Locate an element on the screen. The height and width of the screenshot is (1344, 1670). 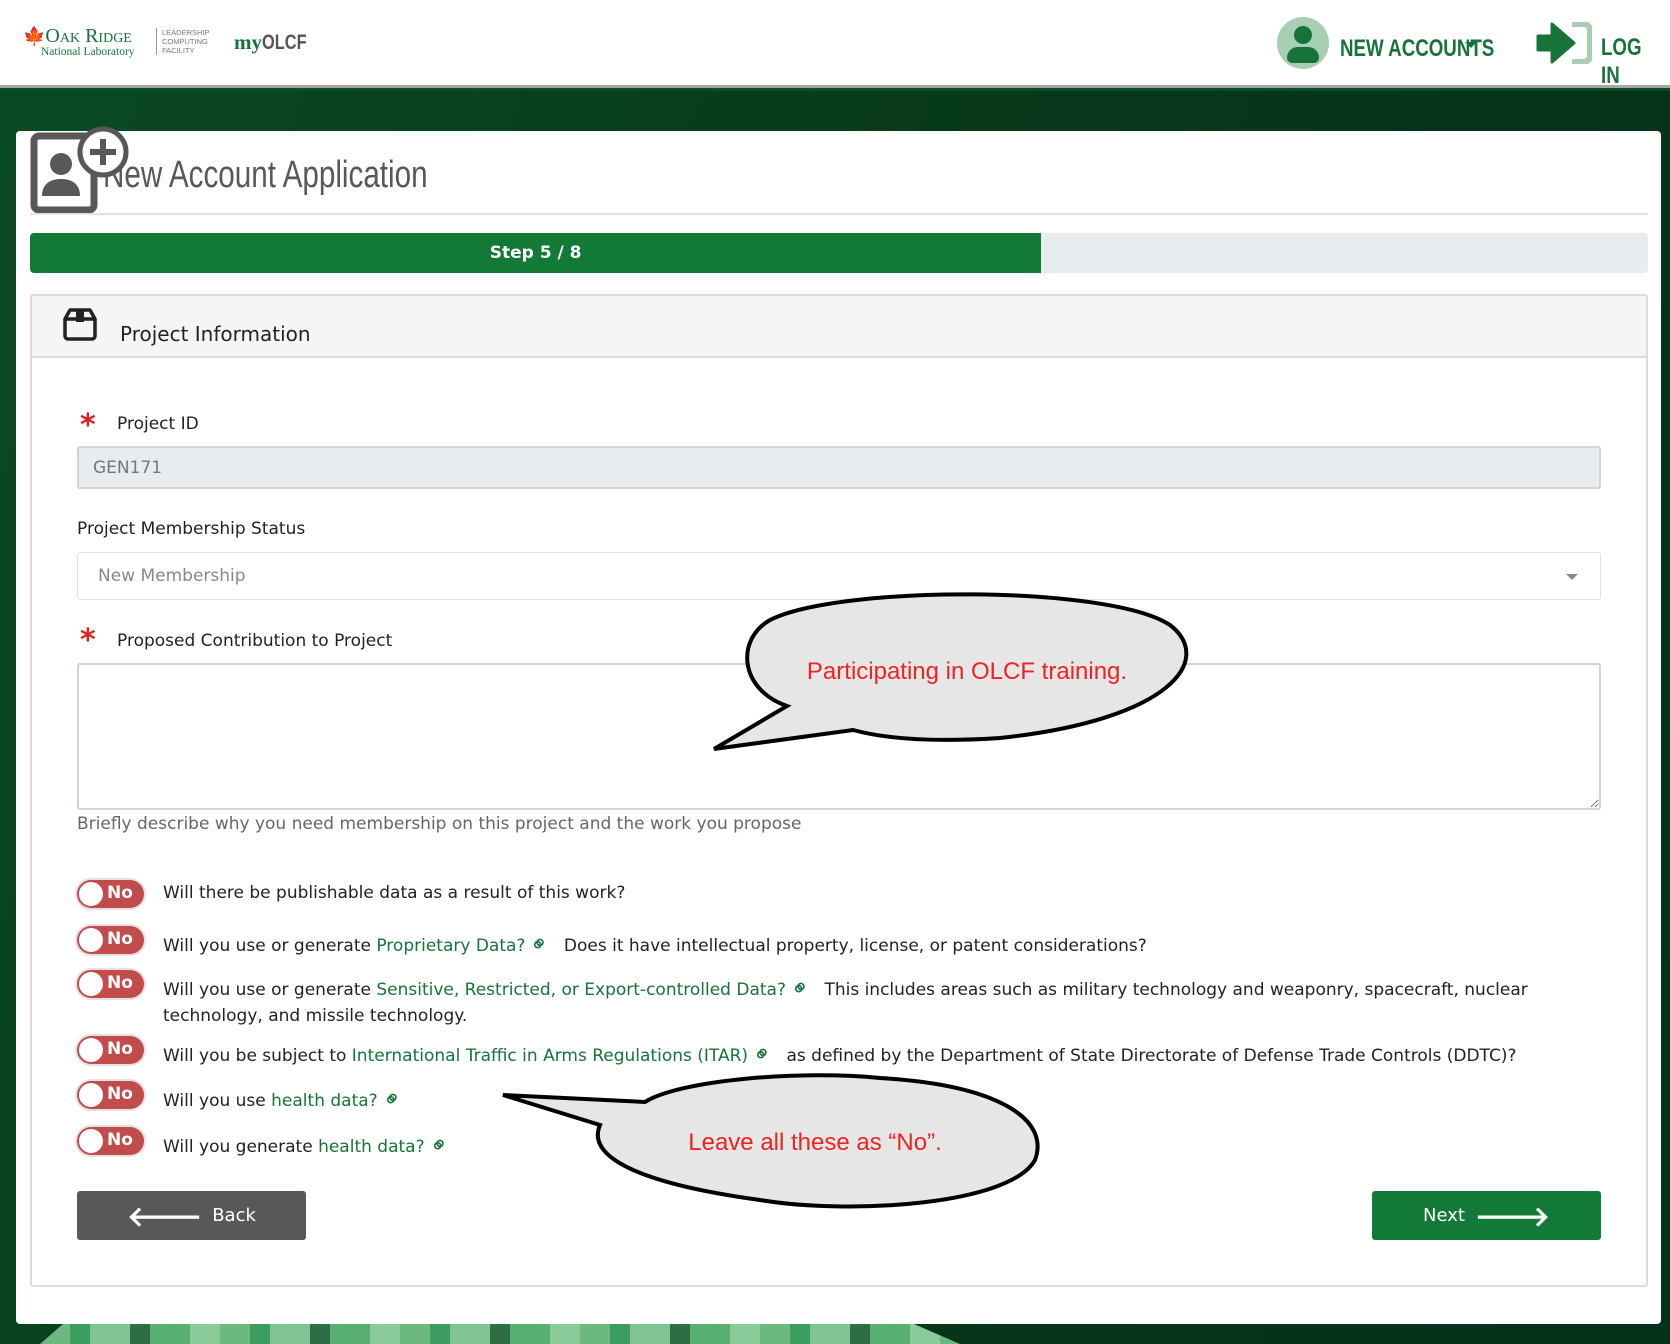
annotation-text-1: Participating in OLCF training. is located at coordinates (967, 671).